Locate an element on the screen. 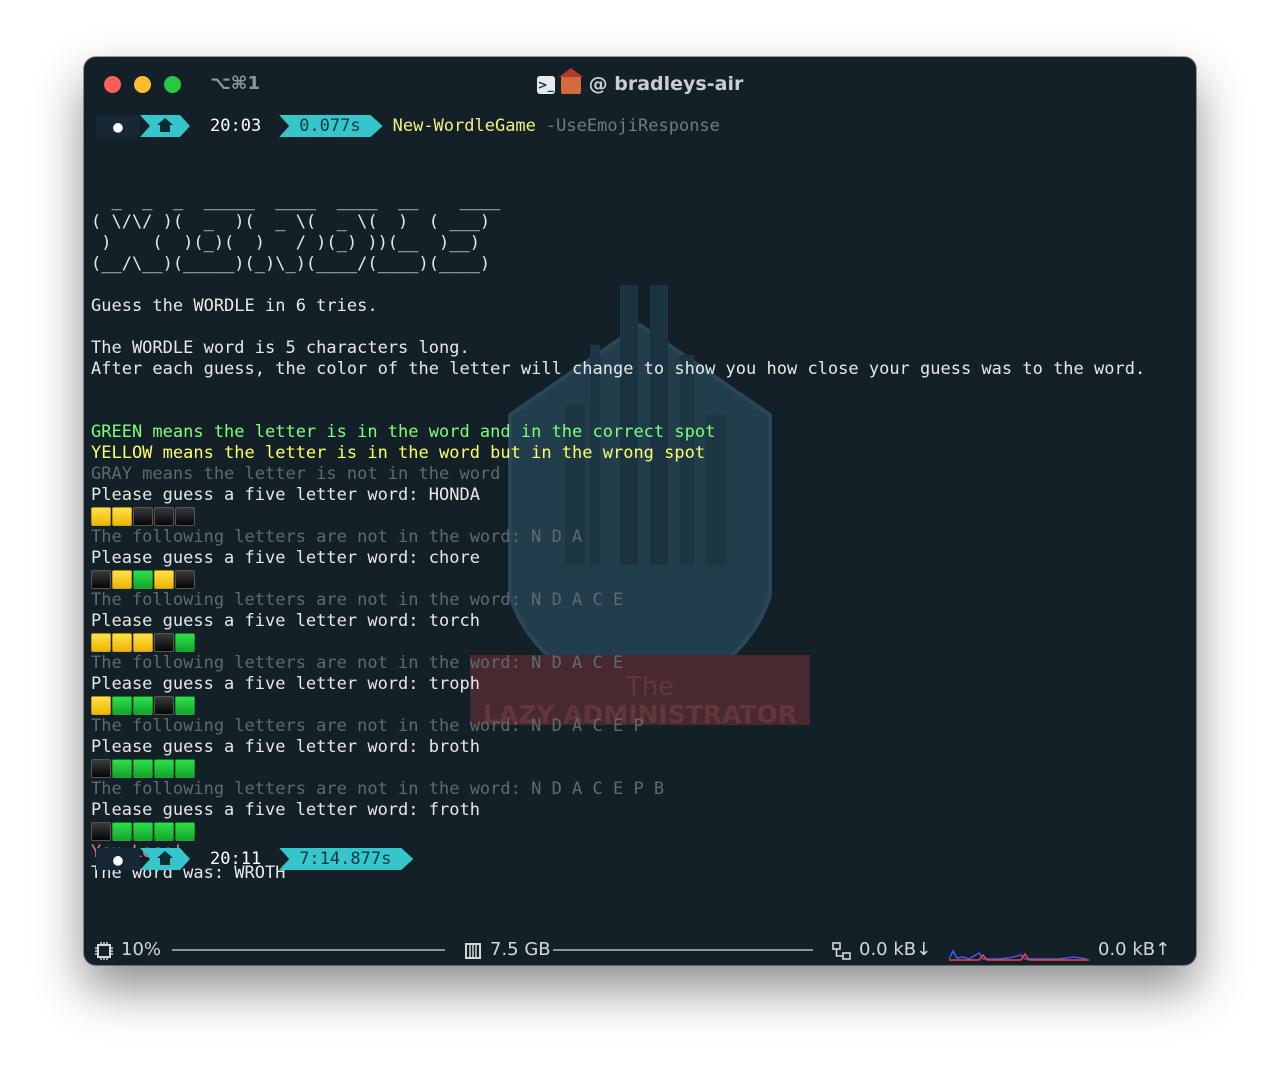 This screenshot has width=1280, height=1077. prompt-line-2: ● 20:11 7:14.877s is located at coordinates (254, 859).